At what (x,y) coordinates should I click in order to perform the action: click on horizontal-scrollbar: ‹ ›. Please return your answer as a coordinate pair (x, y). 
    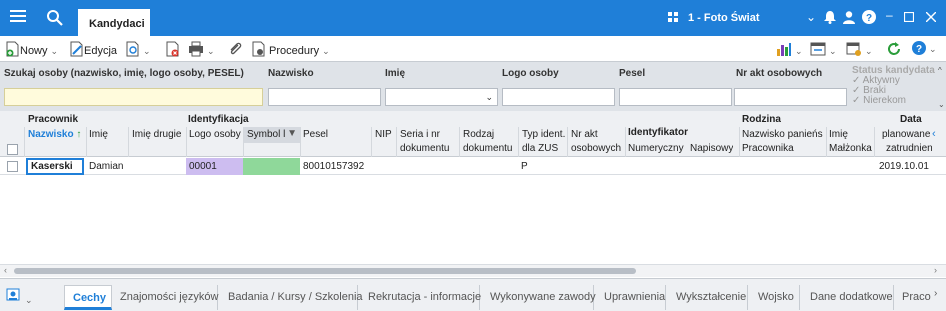
    Looking at the image, I should click on (473, 270).